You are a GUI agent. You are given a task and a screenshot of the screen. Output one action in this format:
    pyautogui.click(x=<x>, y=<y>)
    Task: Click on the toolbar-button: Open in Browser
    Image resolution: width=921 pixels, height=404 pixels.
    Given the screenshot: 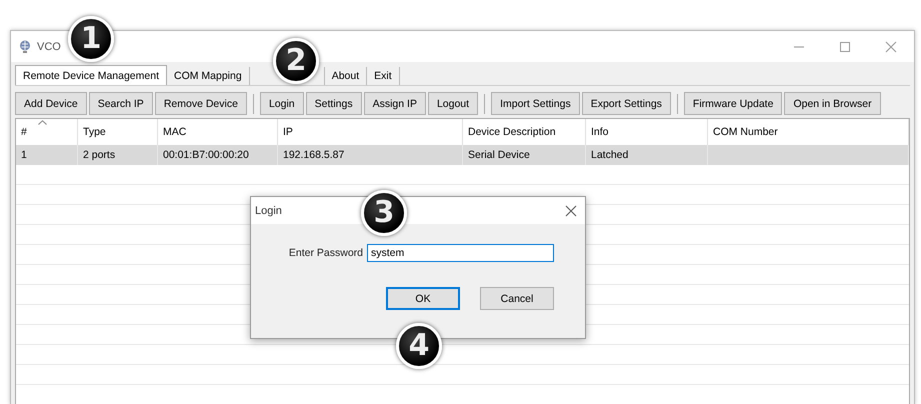 What is the action you would take?
    pyautogui.click(x=832, y=103)
    